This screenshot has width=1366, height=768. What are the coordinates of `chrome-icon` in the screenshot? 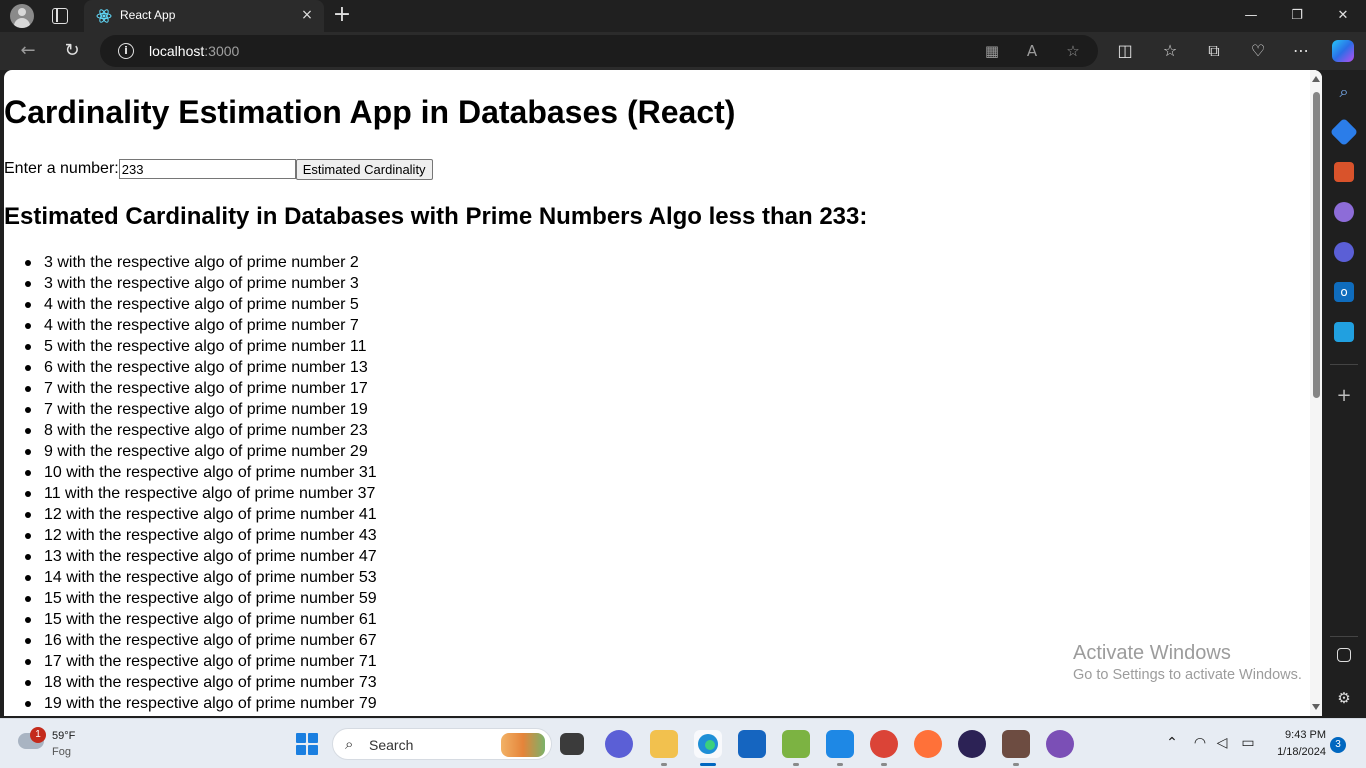 It's located at (884, 744).